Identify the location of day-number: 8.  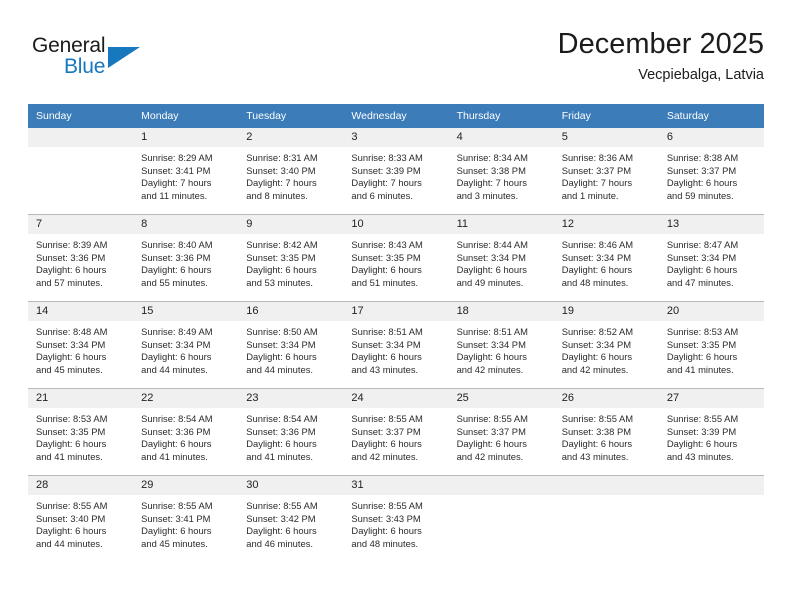
(186, 224).